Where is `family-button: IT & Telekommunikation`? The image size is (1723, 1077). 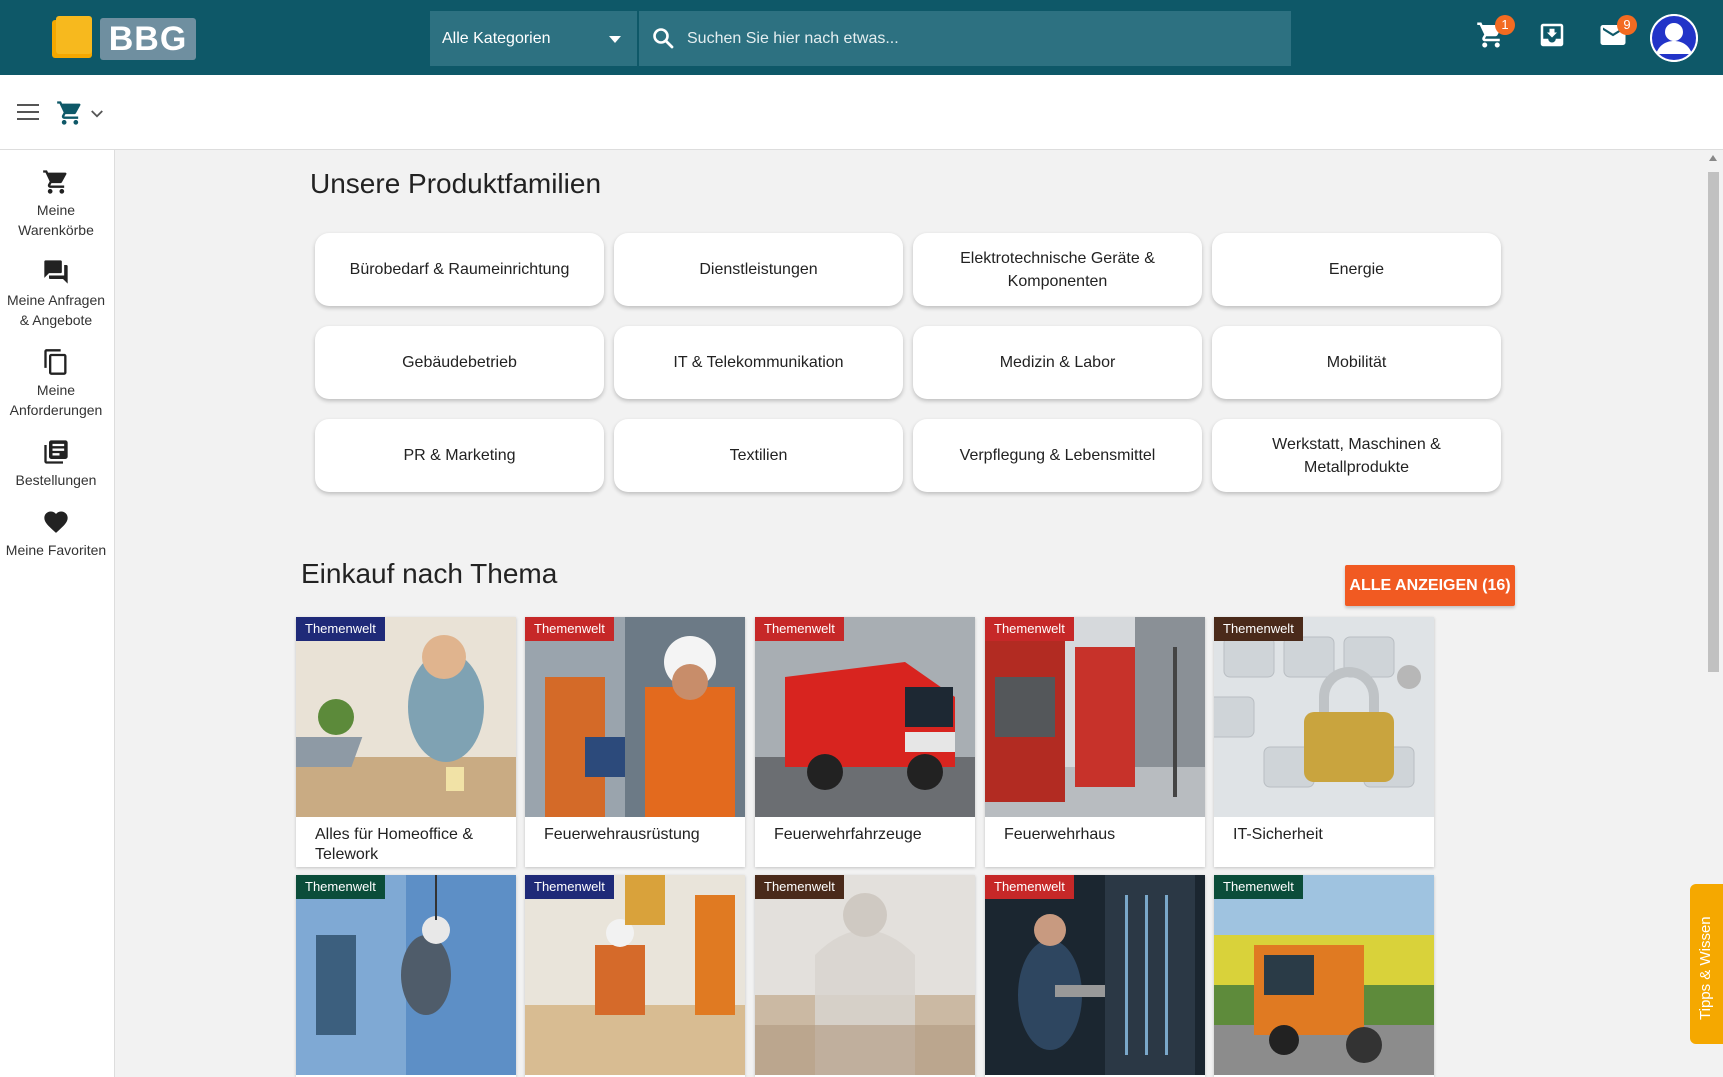 family-button: IT & Telekommunikation is located at coordinates (758, 362).